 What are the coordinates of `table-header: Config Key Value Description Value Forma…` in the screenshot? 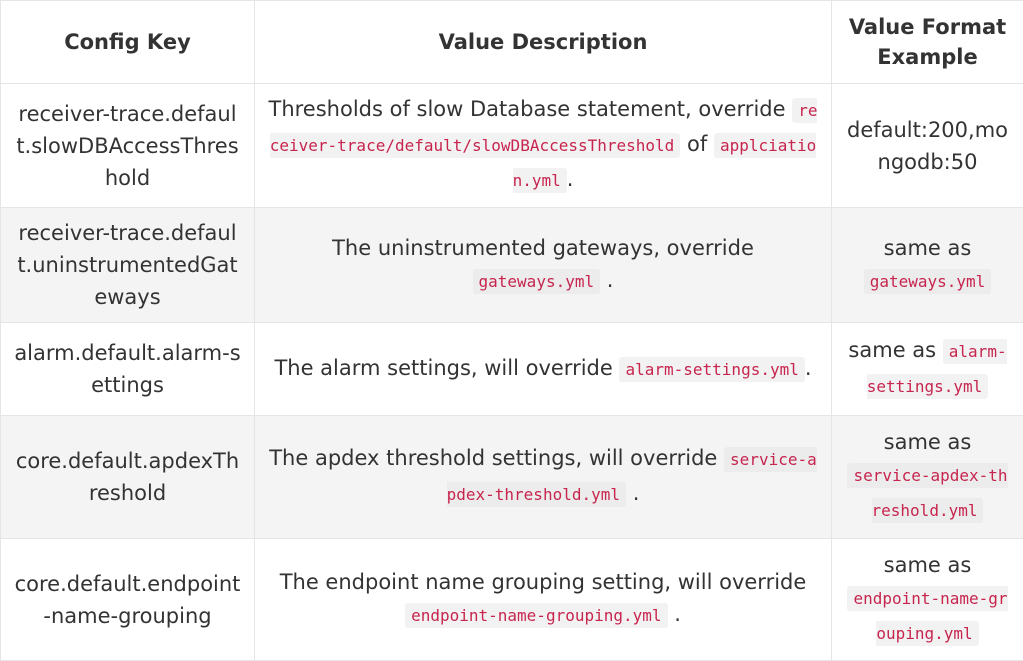 It's located at (512, 42).